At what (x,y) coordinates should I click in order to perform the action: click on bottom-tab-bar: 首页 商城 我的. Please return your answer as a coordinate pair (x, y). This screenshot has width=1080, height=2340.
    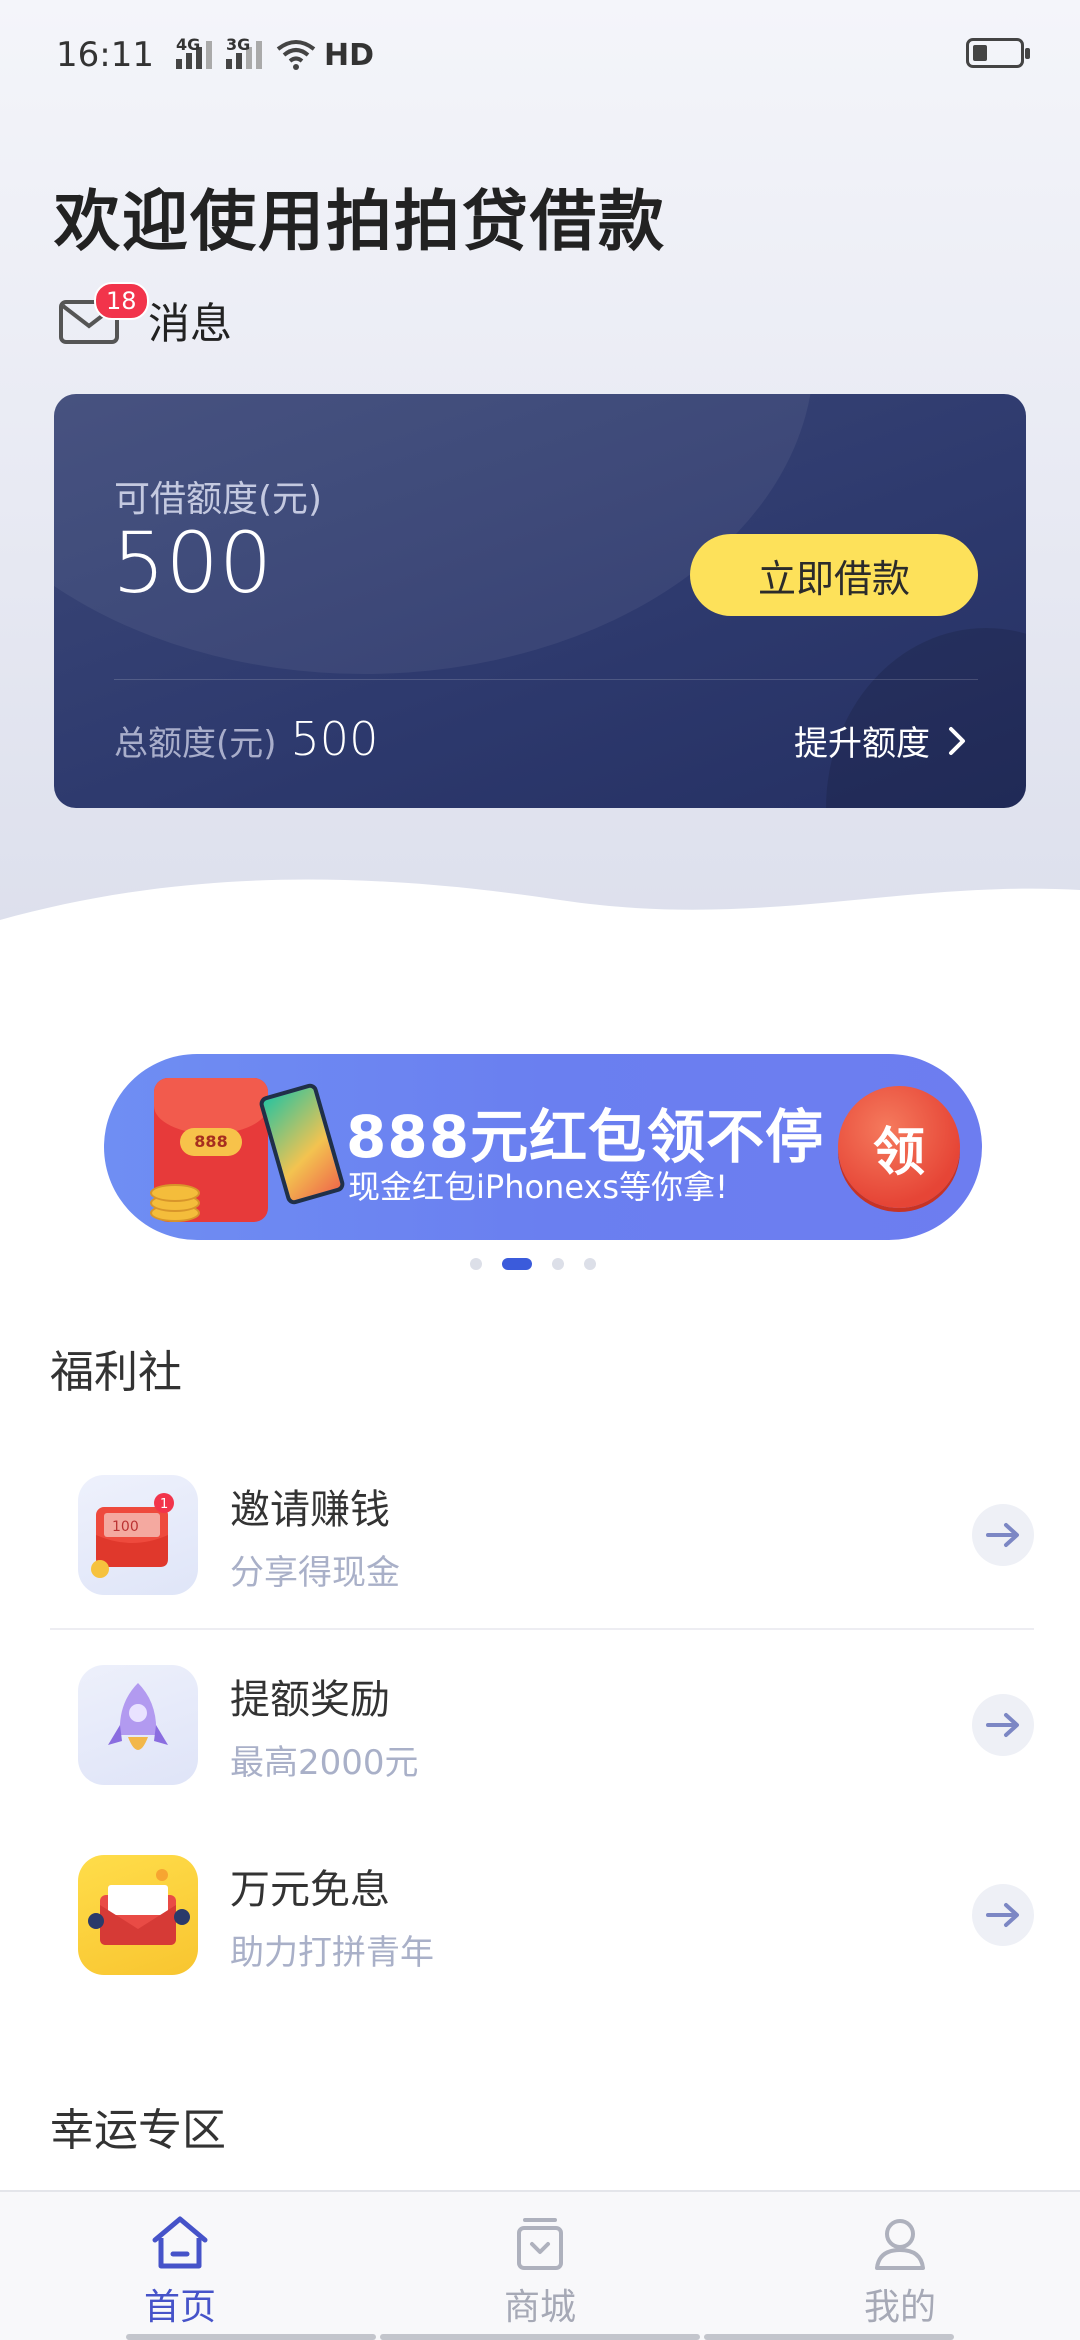
    Looking at the image, I should click on (540, 2265).